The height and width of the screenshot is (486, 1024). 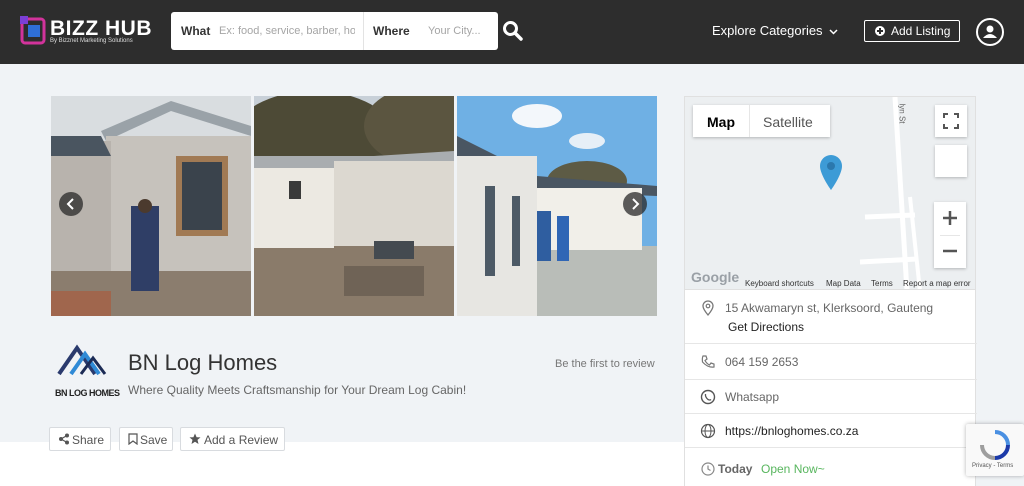 What do you see at coordinates (937, 283) in the screenshot?
I see `report-map-error-link: Report a map error` at bounding box center [937, 283].